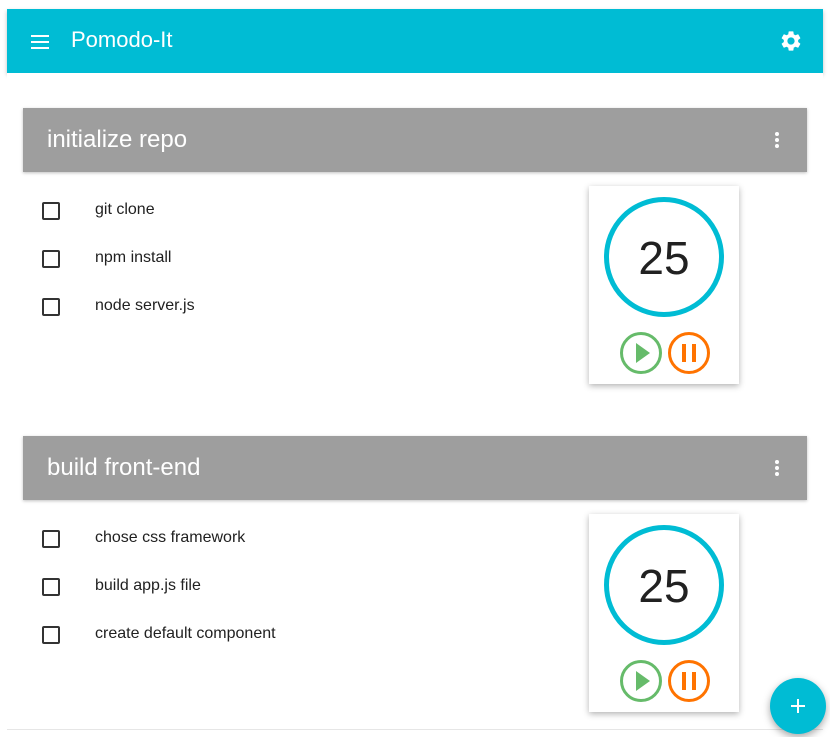 Image resolution: width=830 pixels, height=737 pixels. I want to click on project-title: build front-end, so click(124, 467).